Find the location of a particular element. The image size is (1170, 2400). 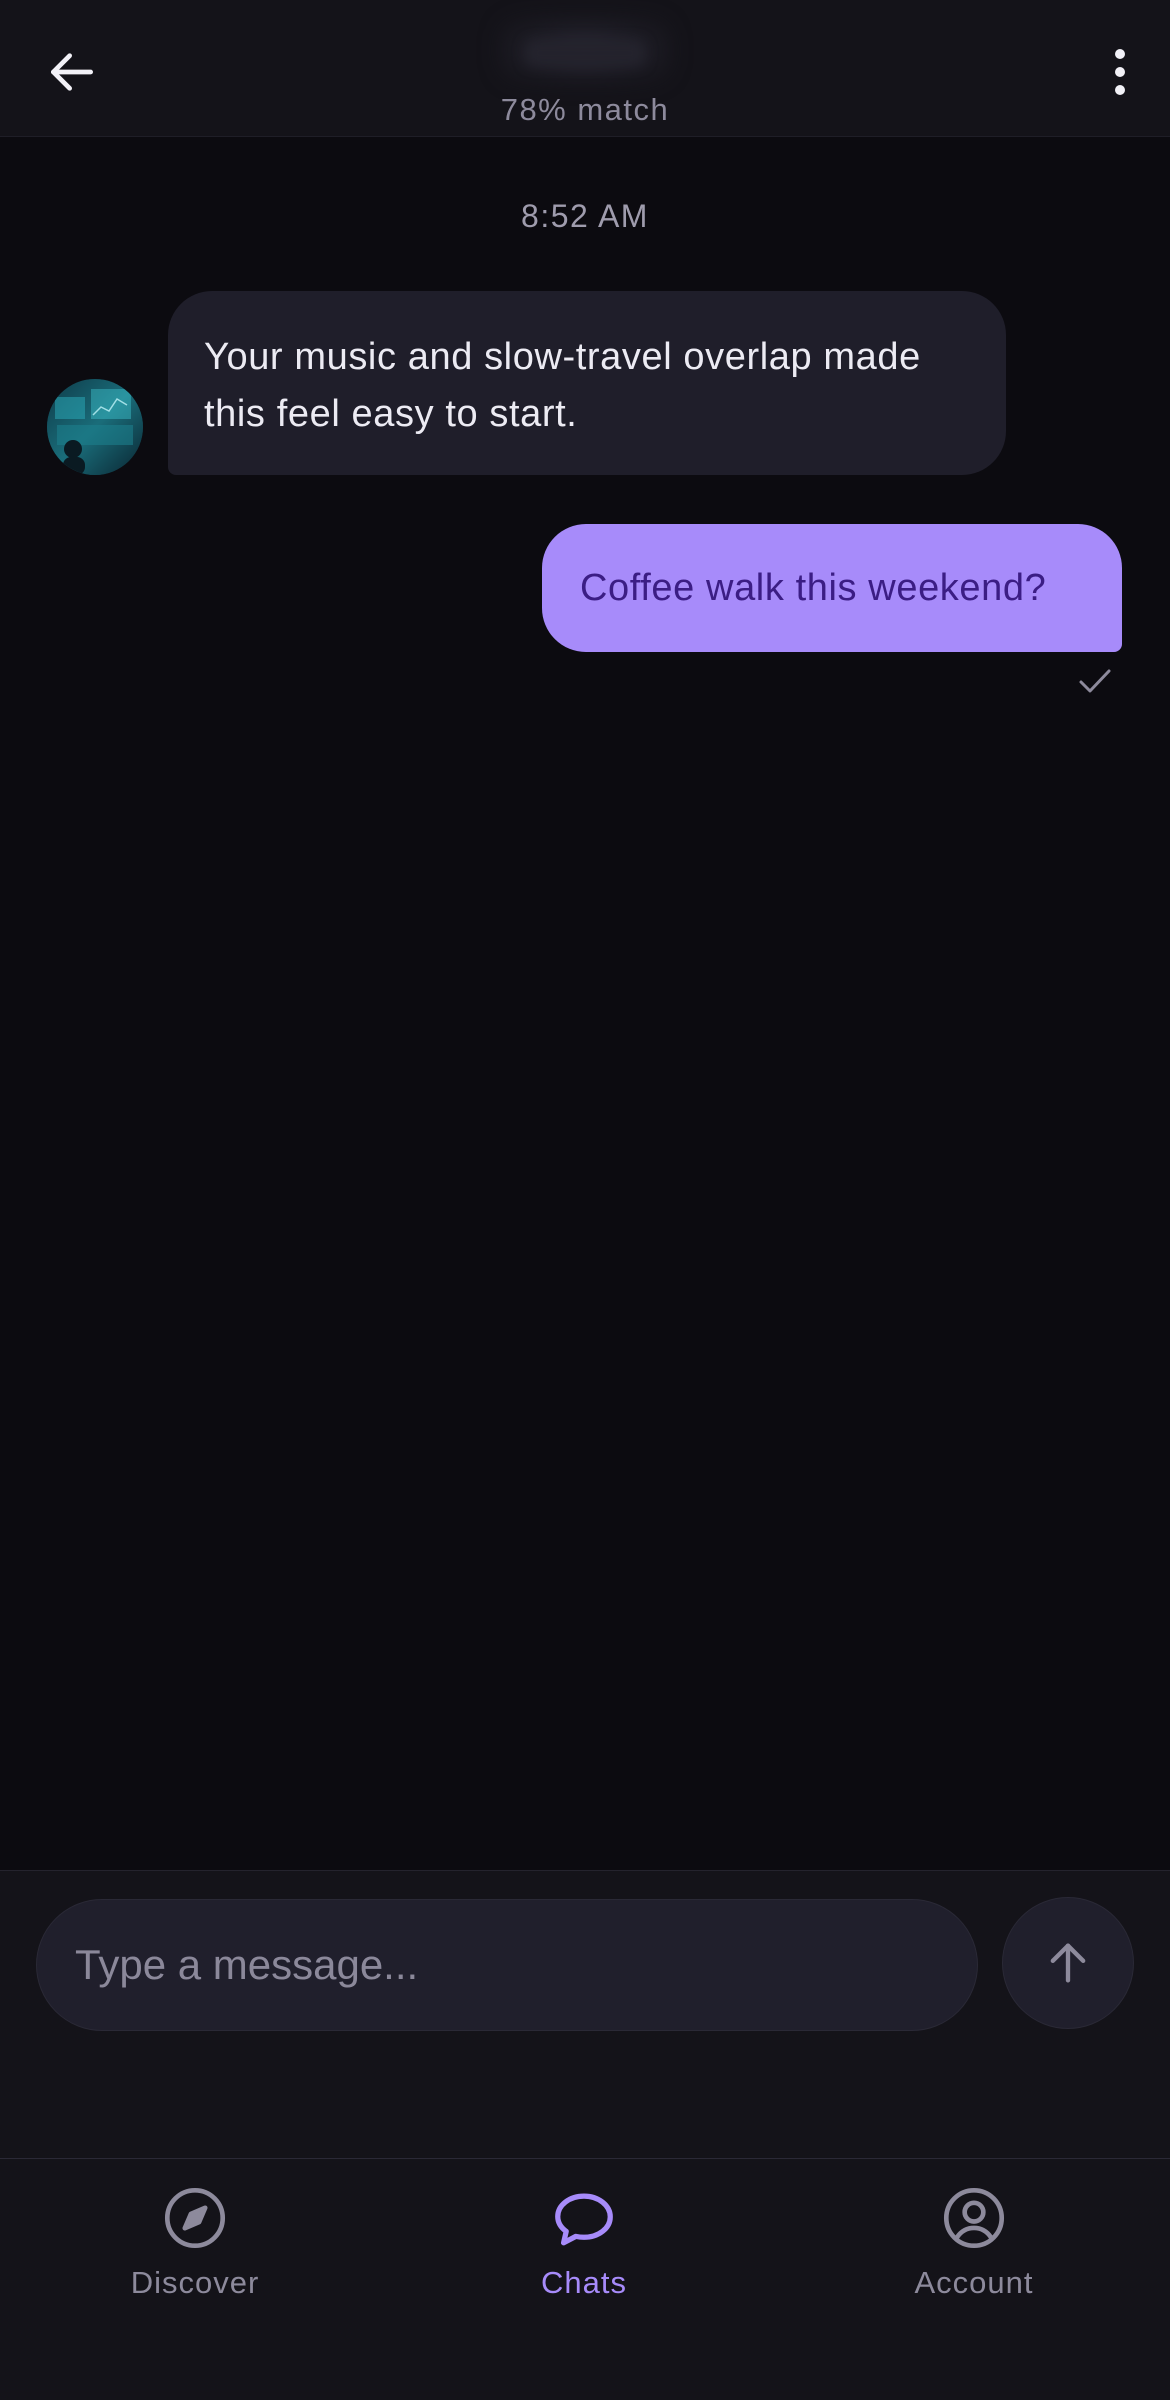

bottom-navigation: Discover Chats Account is located at coordinates (585, 2279).